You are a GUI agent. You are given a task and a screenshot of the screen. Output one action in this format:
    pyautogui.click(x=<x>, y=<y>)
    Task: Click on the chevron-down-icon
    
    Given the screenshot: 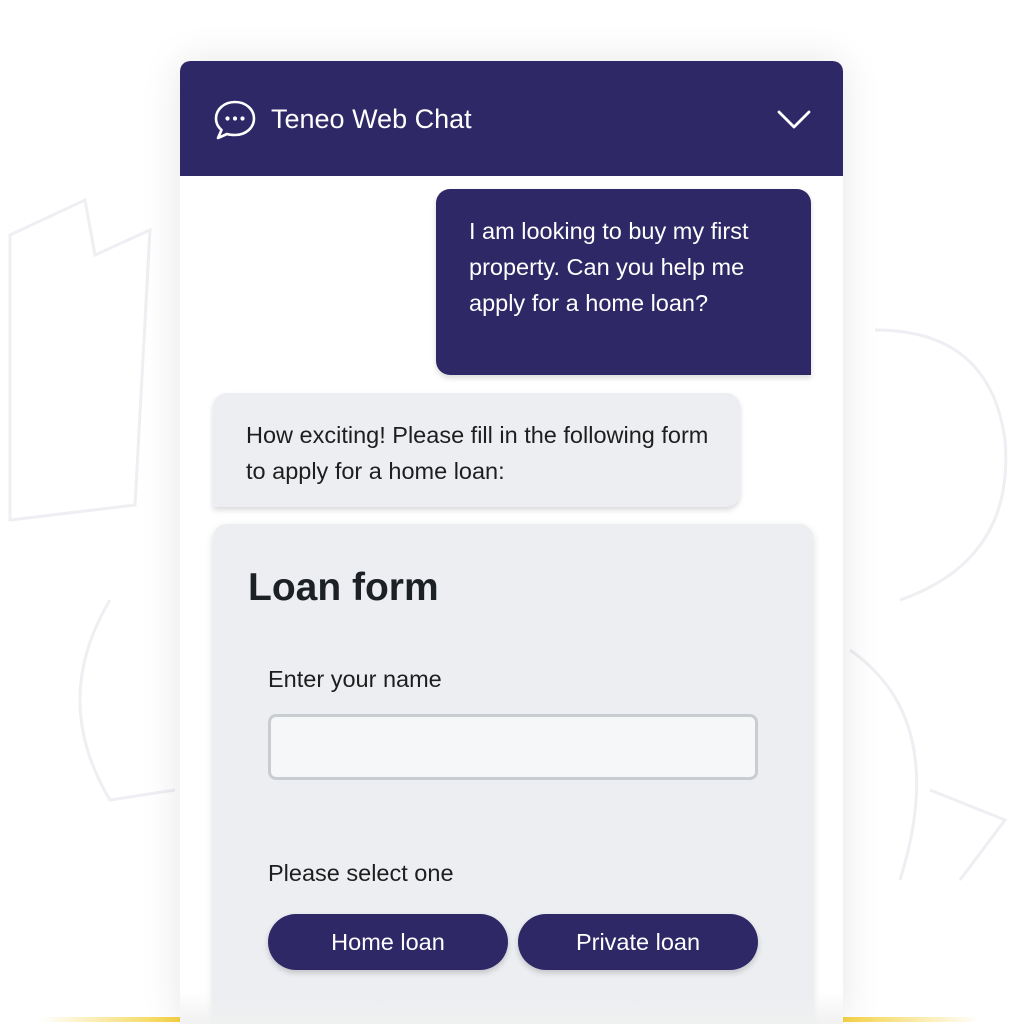 What is the action you would take?
    pyautogui.click(x=794, y=119)
    